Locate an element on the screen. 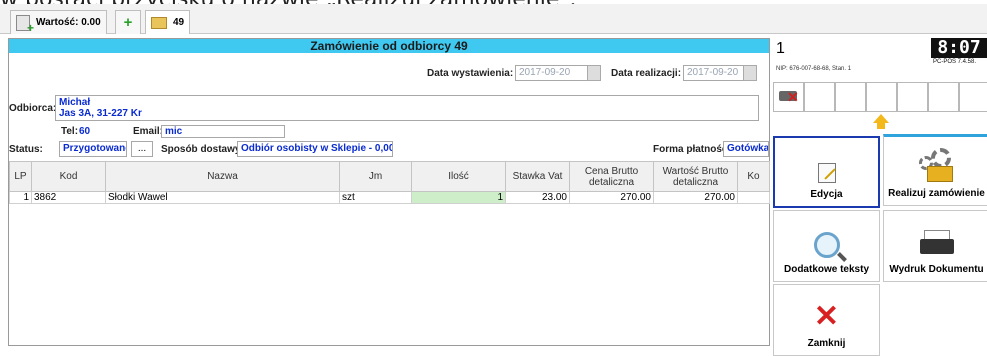 This screenshot has width=987, height=356. nip-line: NIP: 676-007-68-68, Stan. 1 is located at coordinates (814, 69).